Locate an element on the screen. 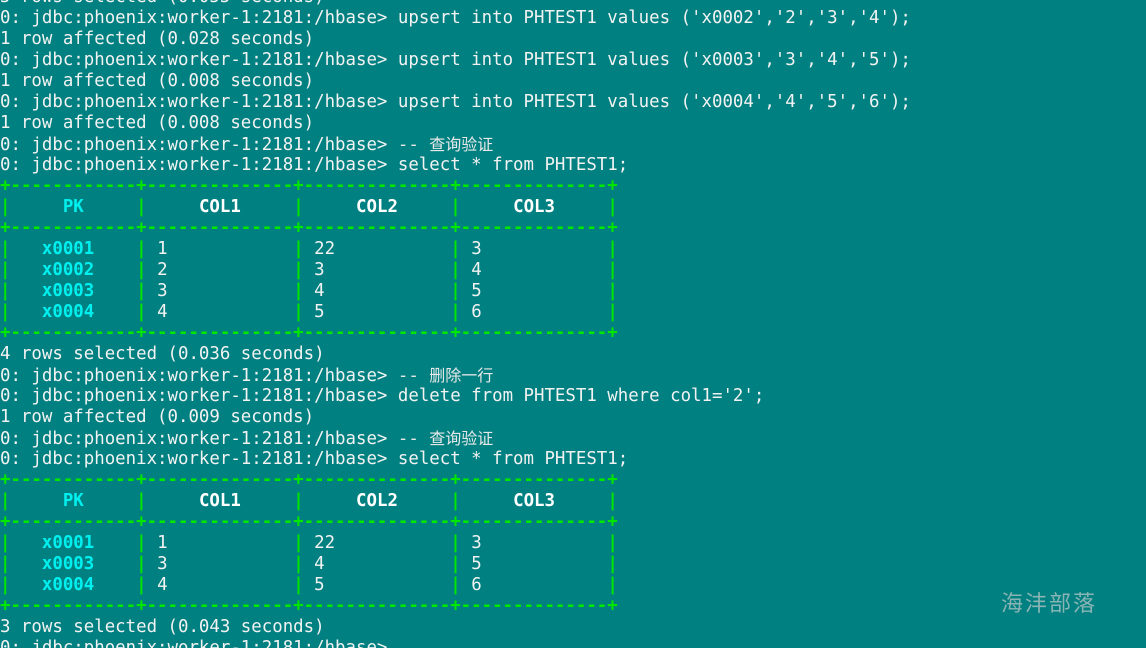 This screenshot has width=1146, height=648. table-cell: x0003 is located at coordinates (73, 564).